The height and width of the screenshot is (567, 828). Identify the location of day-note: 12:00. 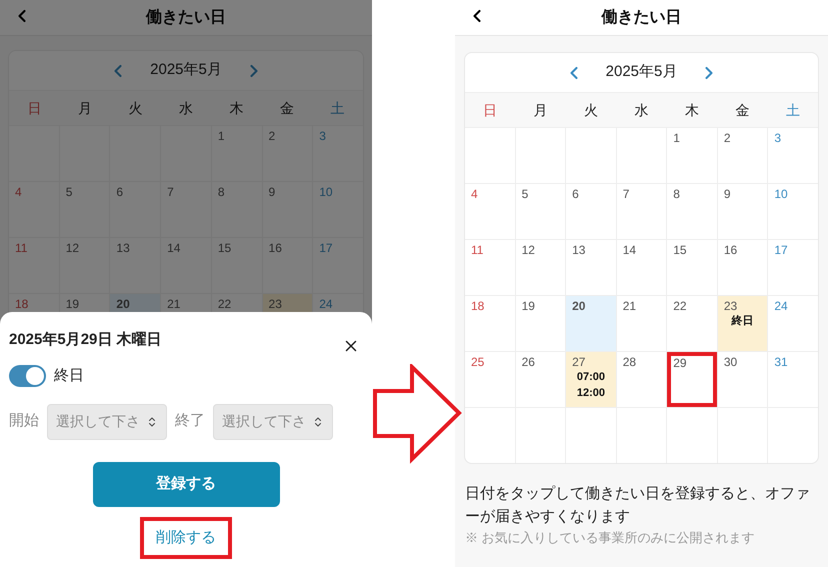
(591, 393).